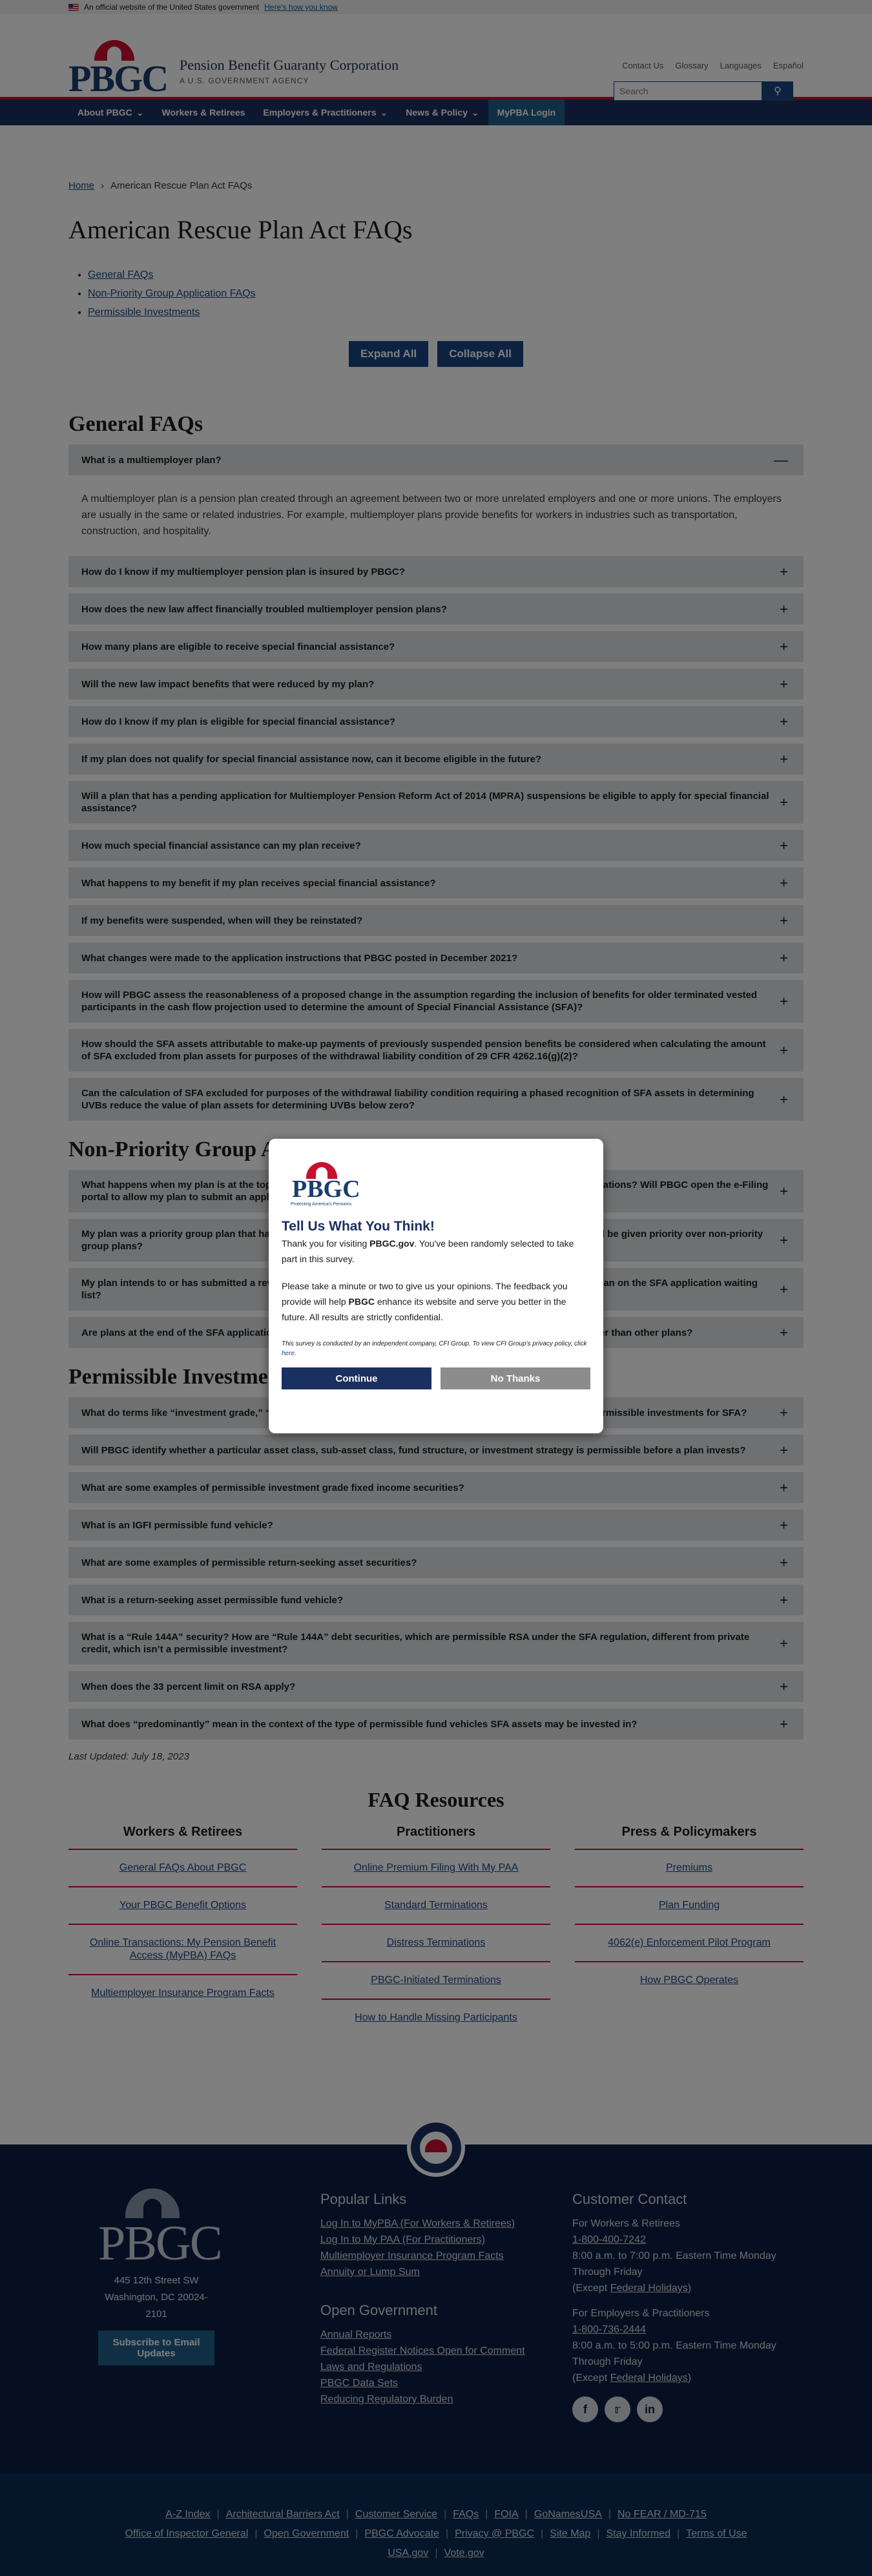 This screenshot has height=2576, width=872. I want to click on continue-button: Continue, so click(356, 1378).